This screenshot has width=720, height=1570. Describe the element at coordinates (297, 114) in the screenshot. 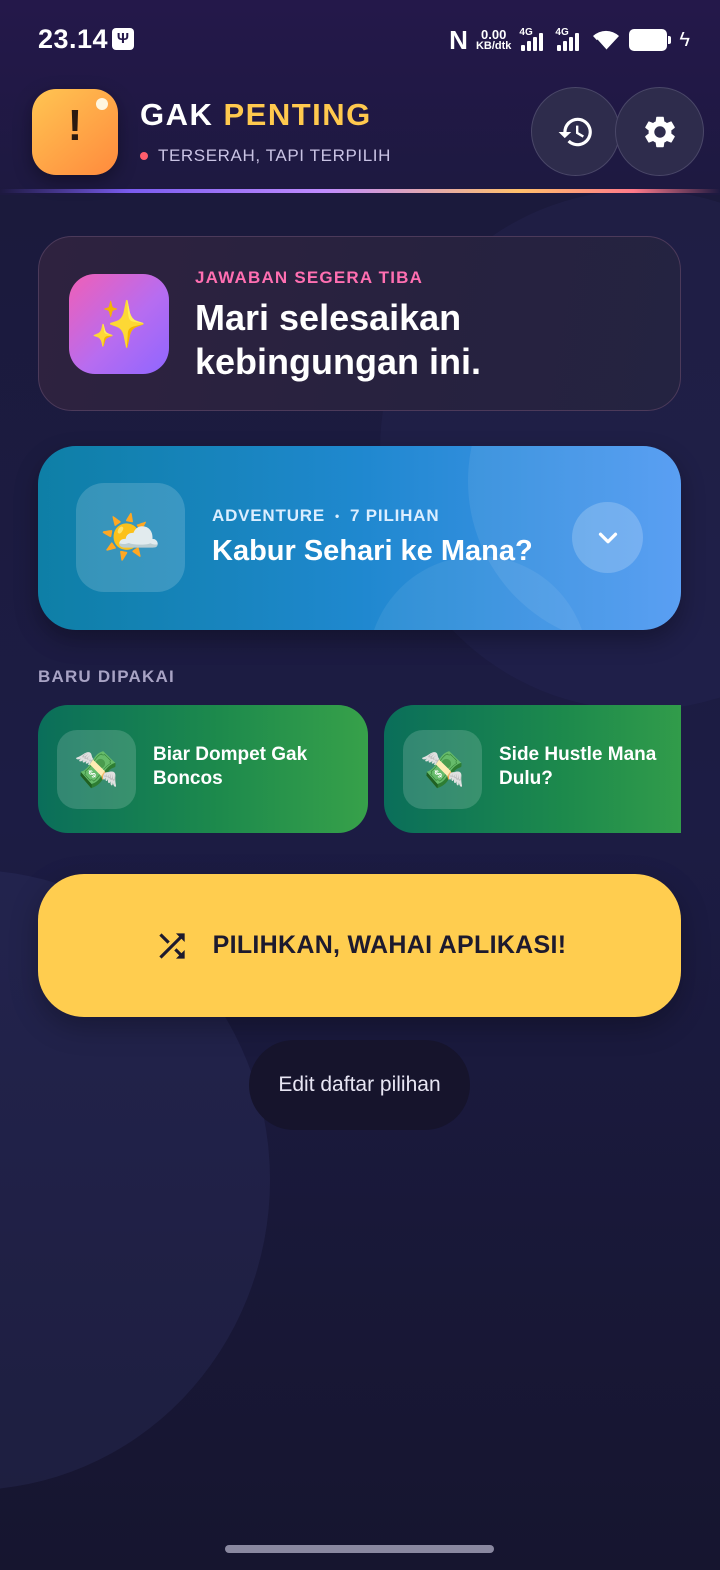

I see `app-title-part2: PENTING` at that location.